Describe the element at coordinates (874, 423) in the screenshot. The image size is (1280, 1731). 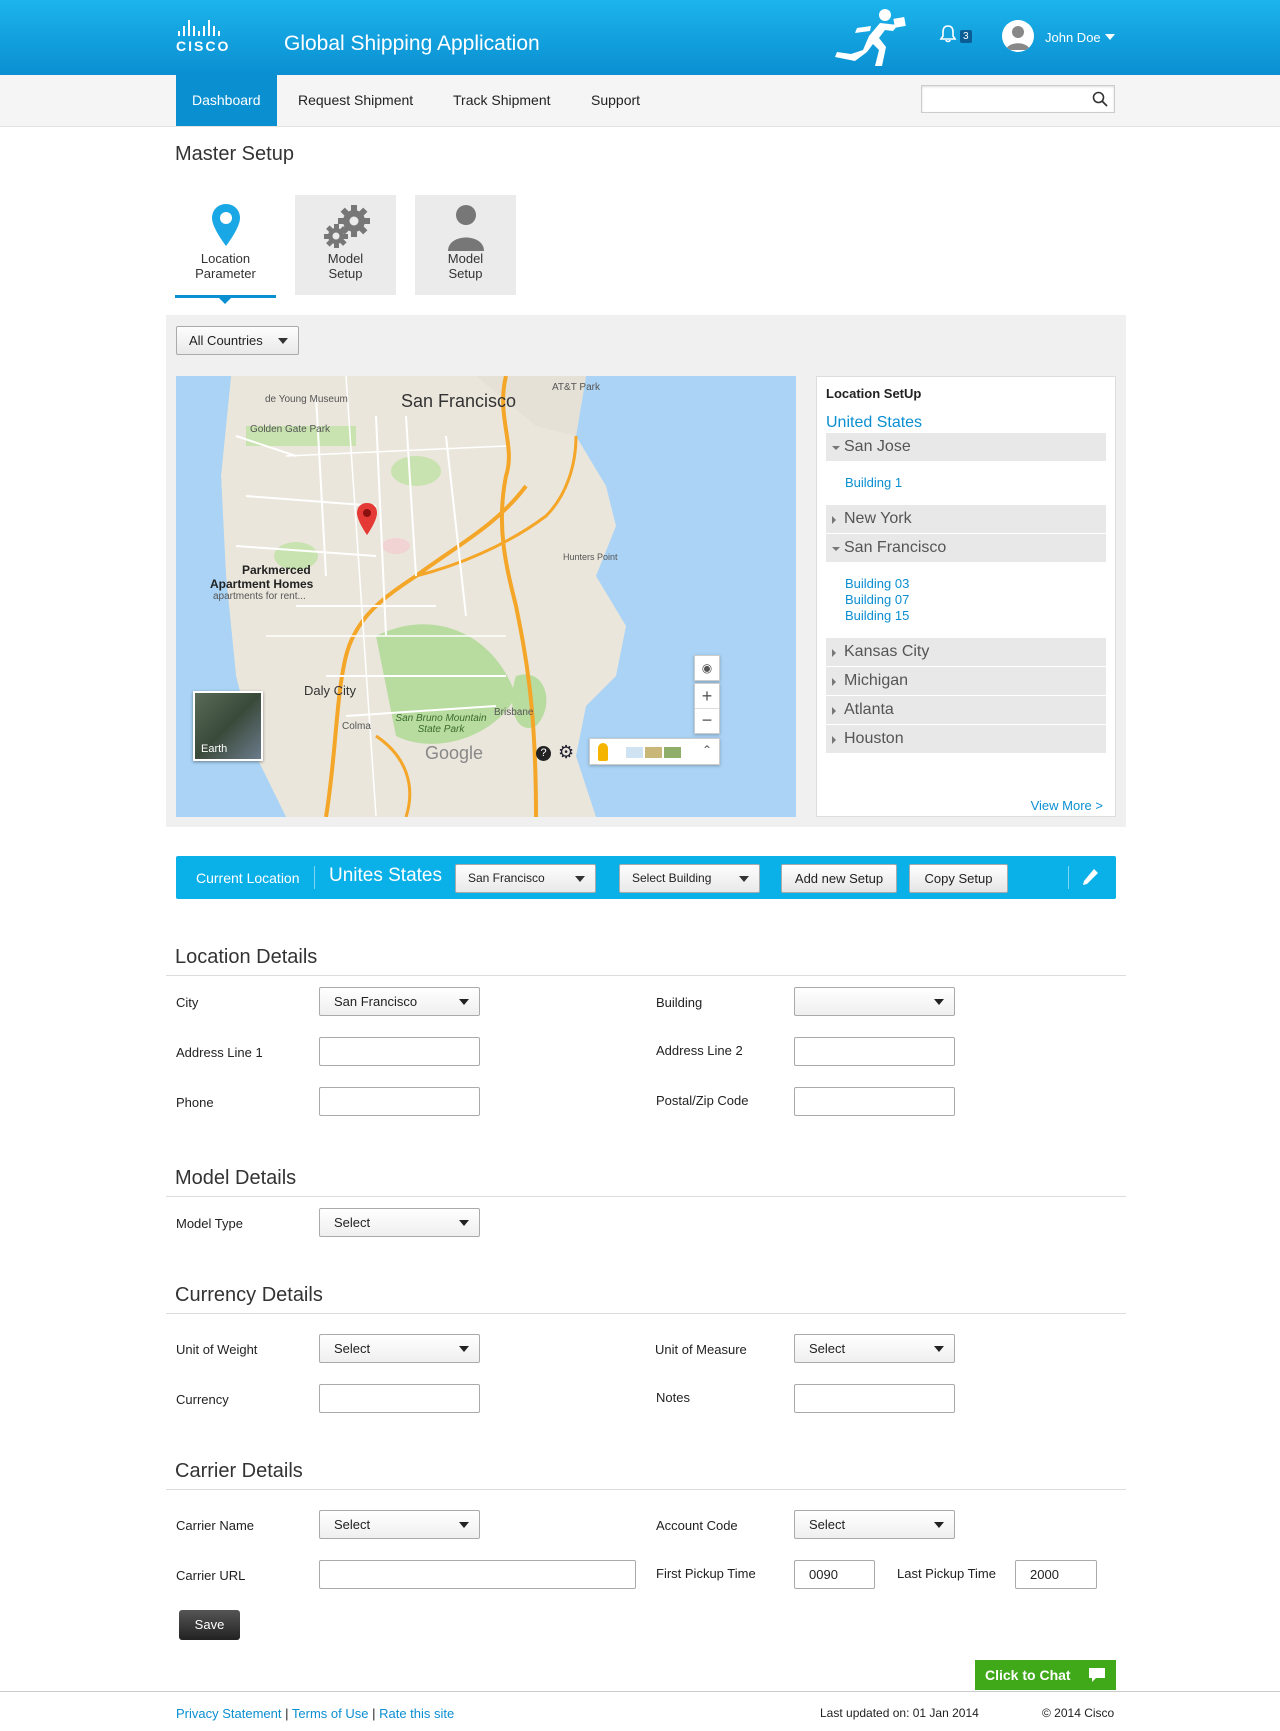
I see `location-country-link: United States` at that location.